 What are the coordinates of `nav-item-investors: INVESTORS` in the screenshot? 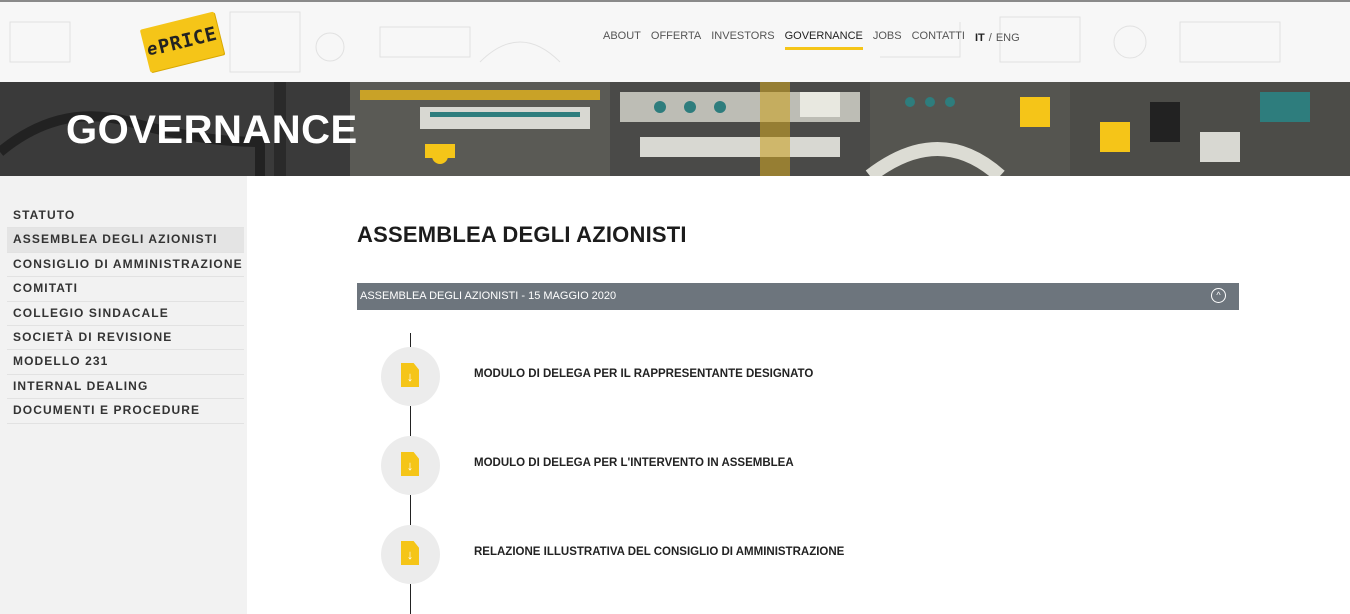 It's located at (742, 40).